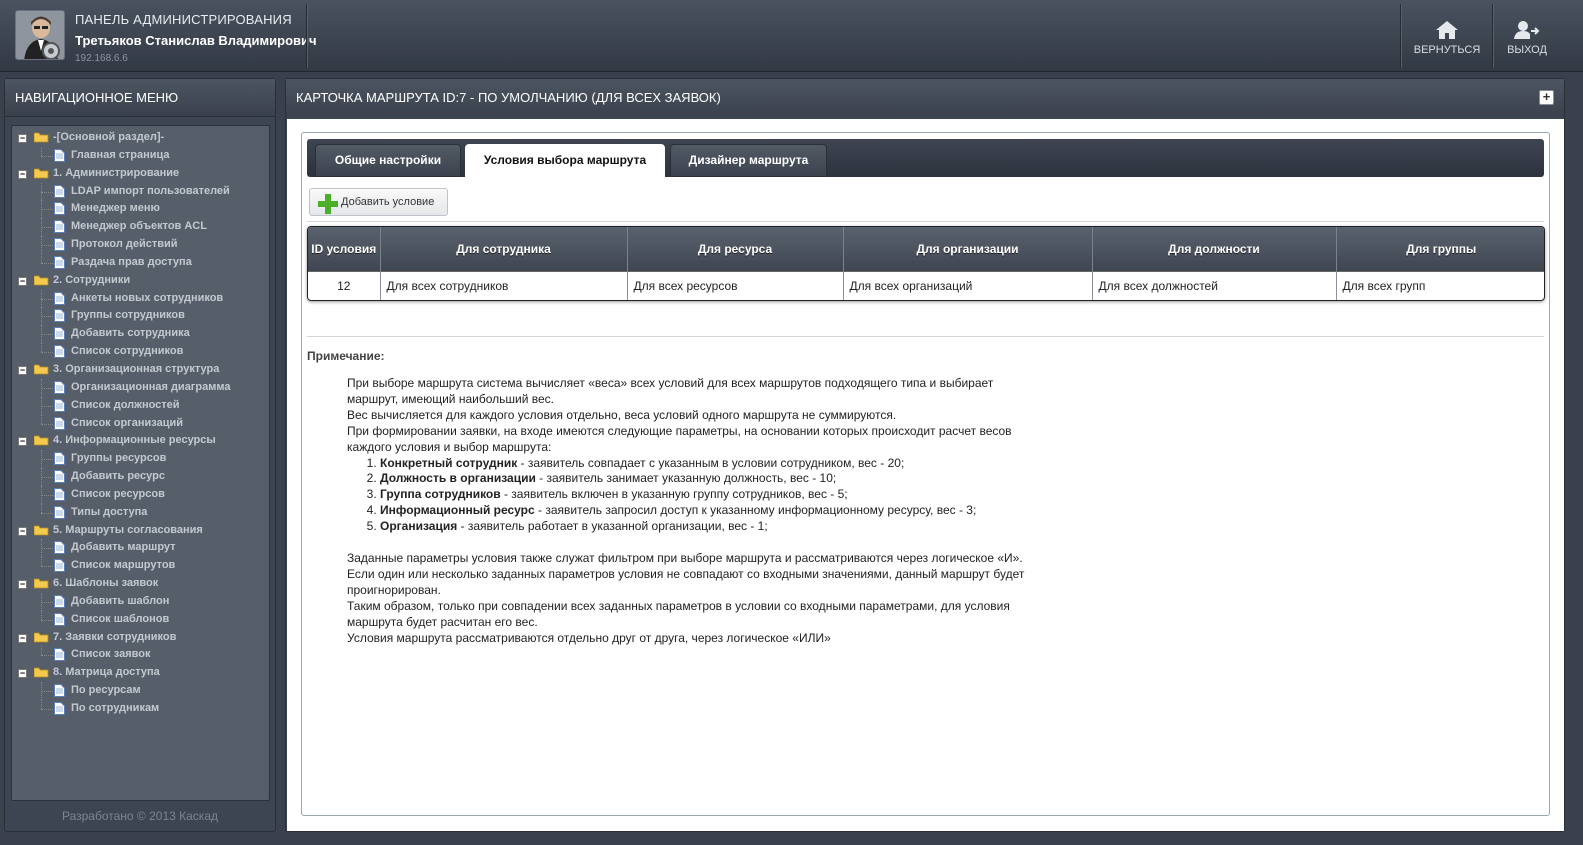 The height and width of the screenshot is (845, 1583). Describe the element at coordinates (735, 285) in the screenshot. I see `cell-resource: Для всех ресурсов` at that location.